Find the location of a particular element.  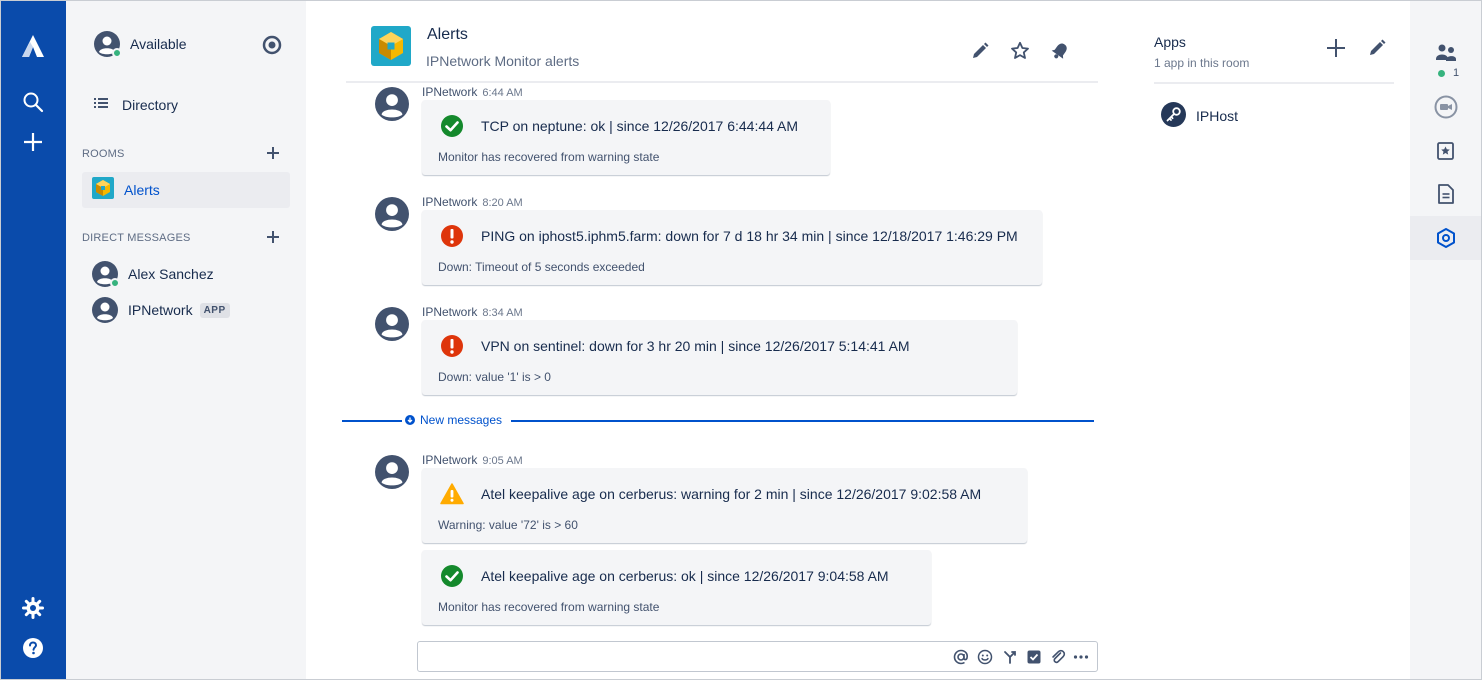

participants-count: 1 is located at coordinates (1448, 73).